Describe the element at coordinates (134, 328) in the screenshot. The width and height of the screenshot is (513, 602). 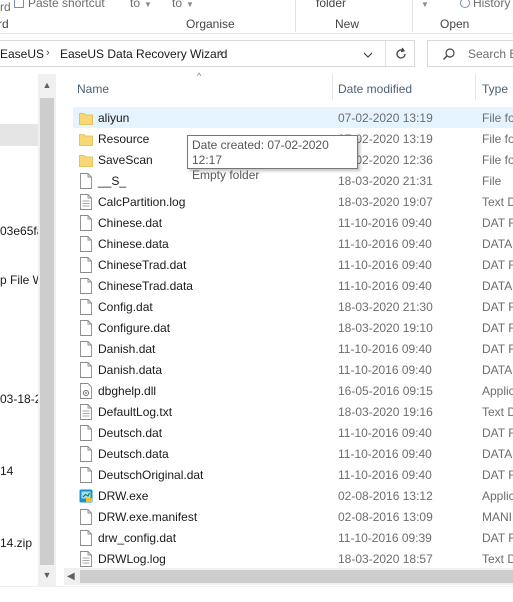
I see `file-name: Configure.dat` at that location.